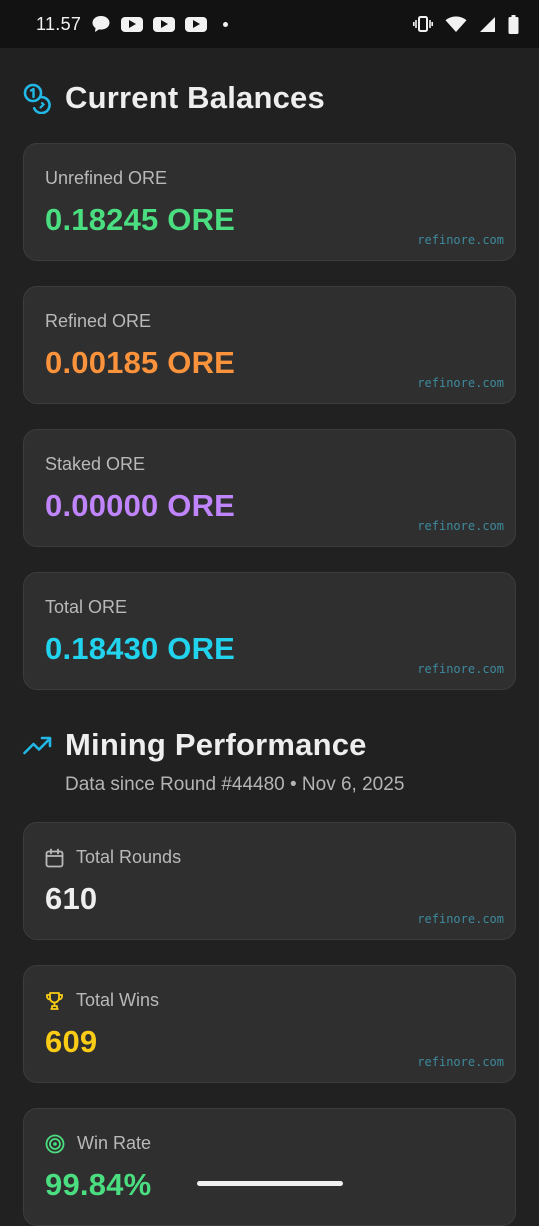  Describe the element at coordinates (140, 219) in the screenshot. I see `card-value: 0.18245 ORE` at that location.